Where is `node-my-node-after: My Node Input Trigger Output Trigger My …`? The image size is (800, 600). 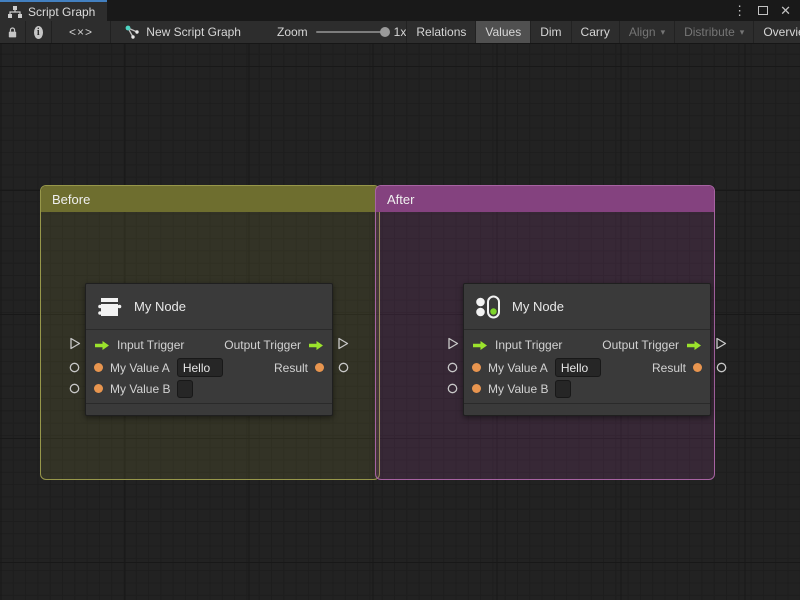 node-my-node-after: My Node Input Trigger Output Trigger My … is located at coordinates (587, 349).